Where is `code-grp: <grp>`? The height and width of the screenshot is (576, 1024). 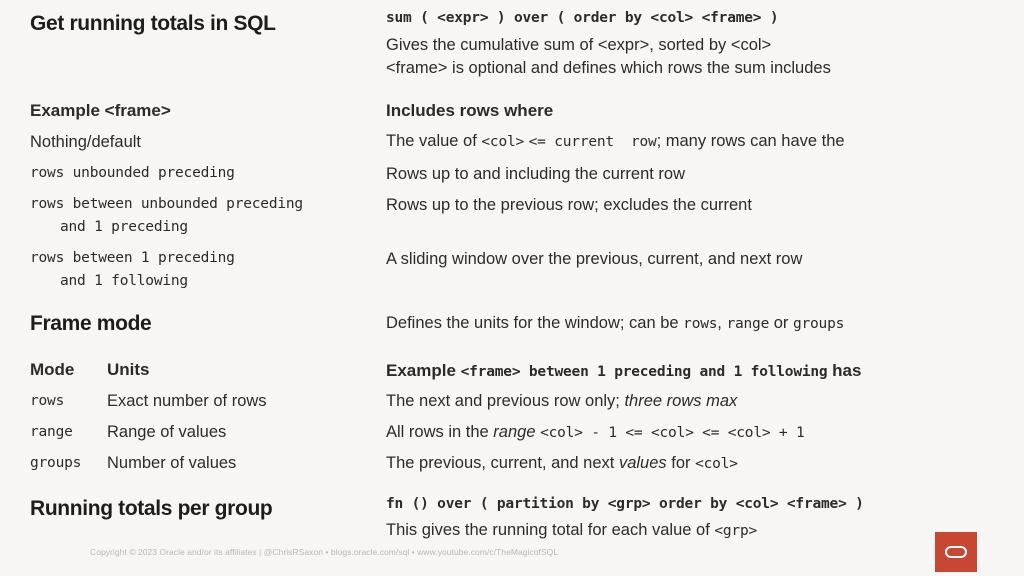 code-grp: <grp> is located at coordinates (736, 531).